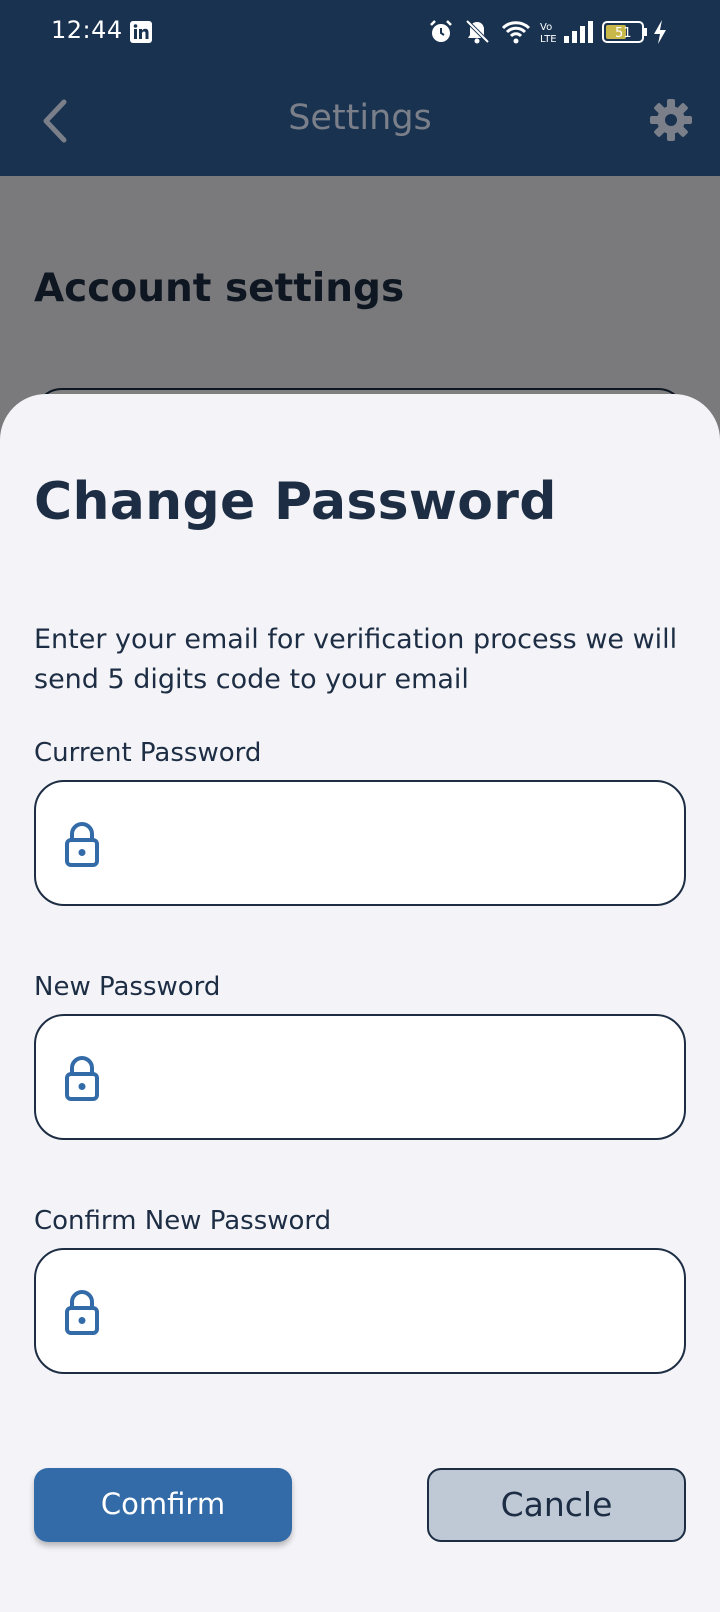 The height and width of the screenshot is (1612, 720). I want to click on charging-icon, so click(660, 32).